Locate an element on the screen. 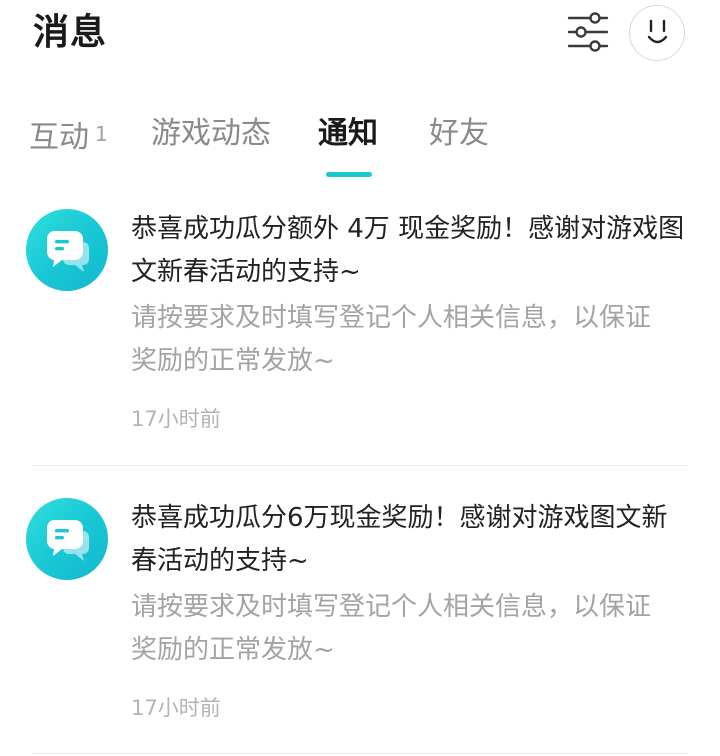 This screenshot has width=720, height=756. filter-button is located at coordinates (588, 32).